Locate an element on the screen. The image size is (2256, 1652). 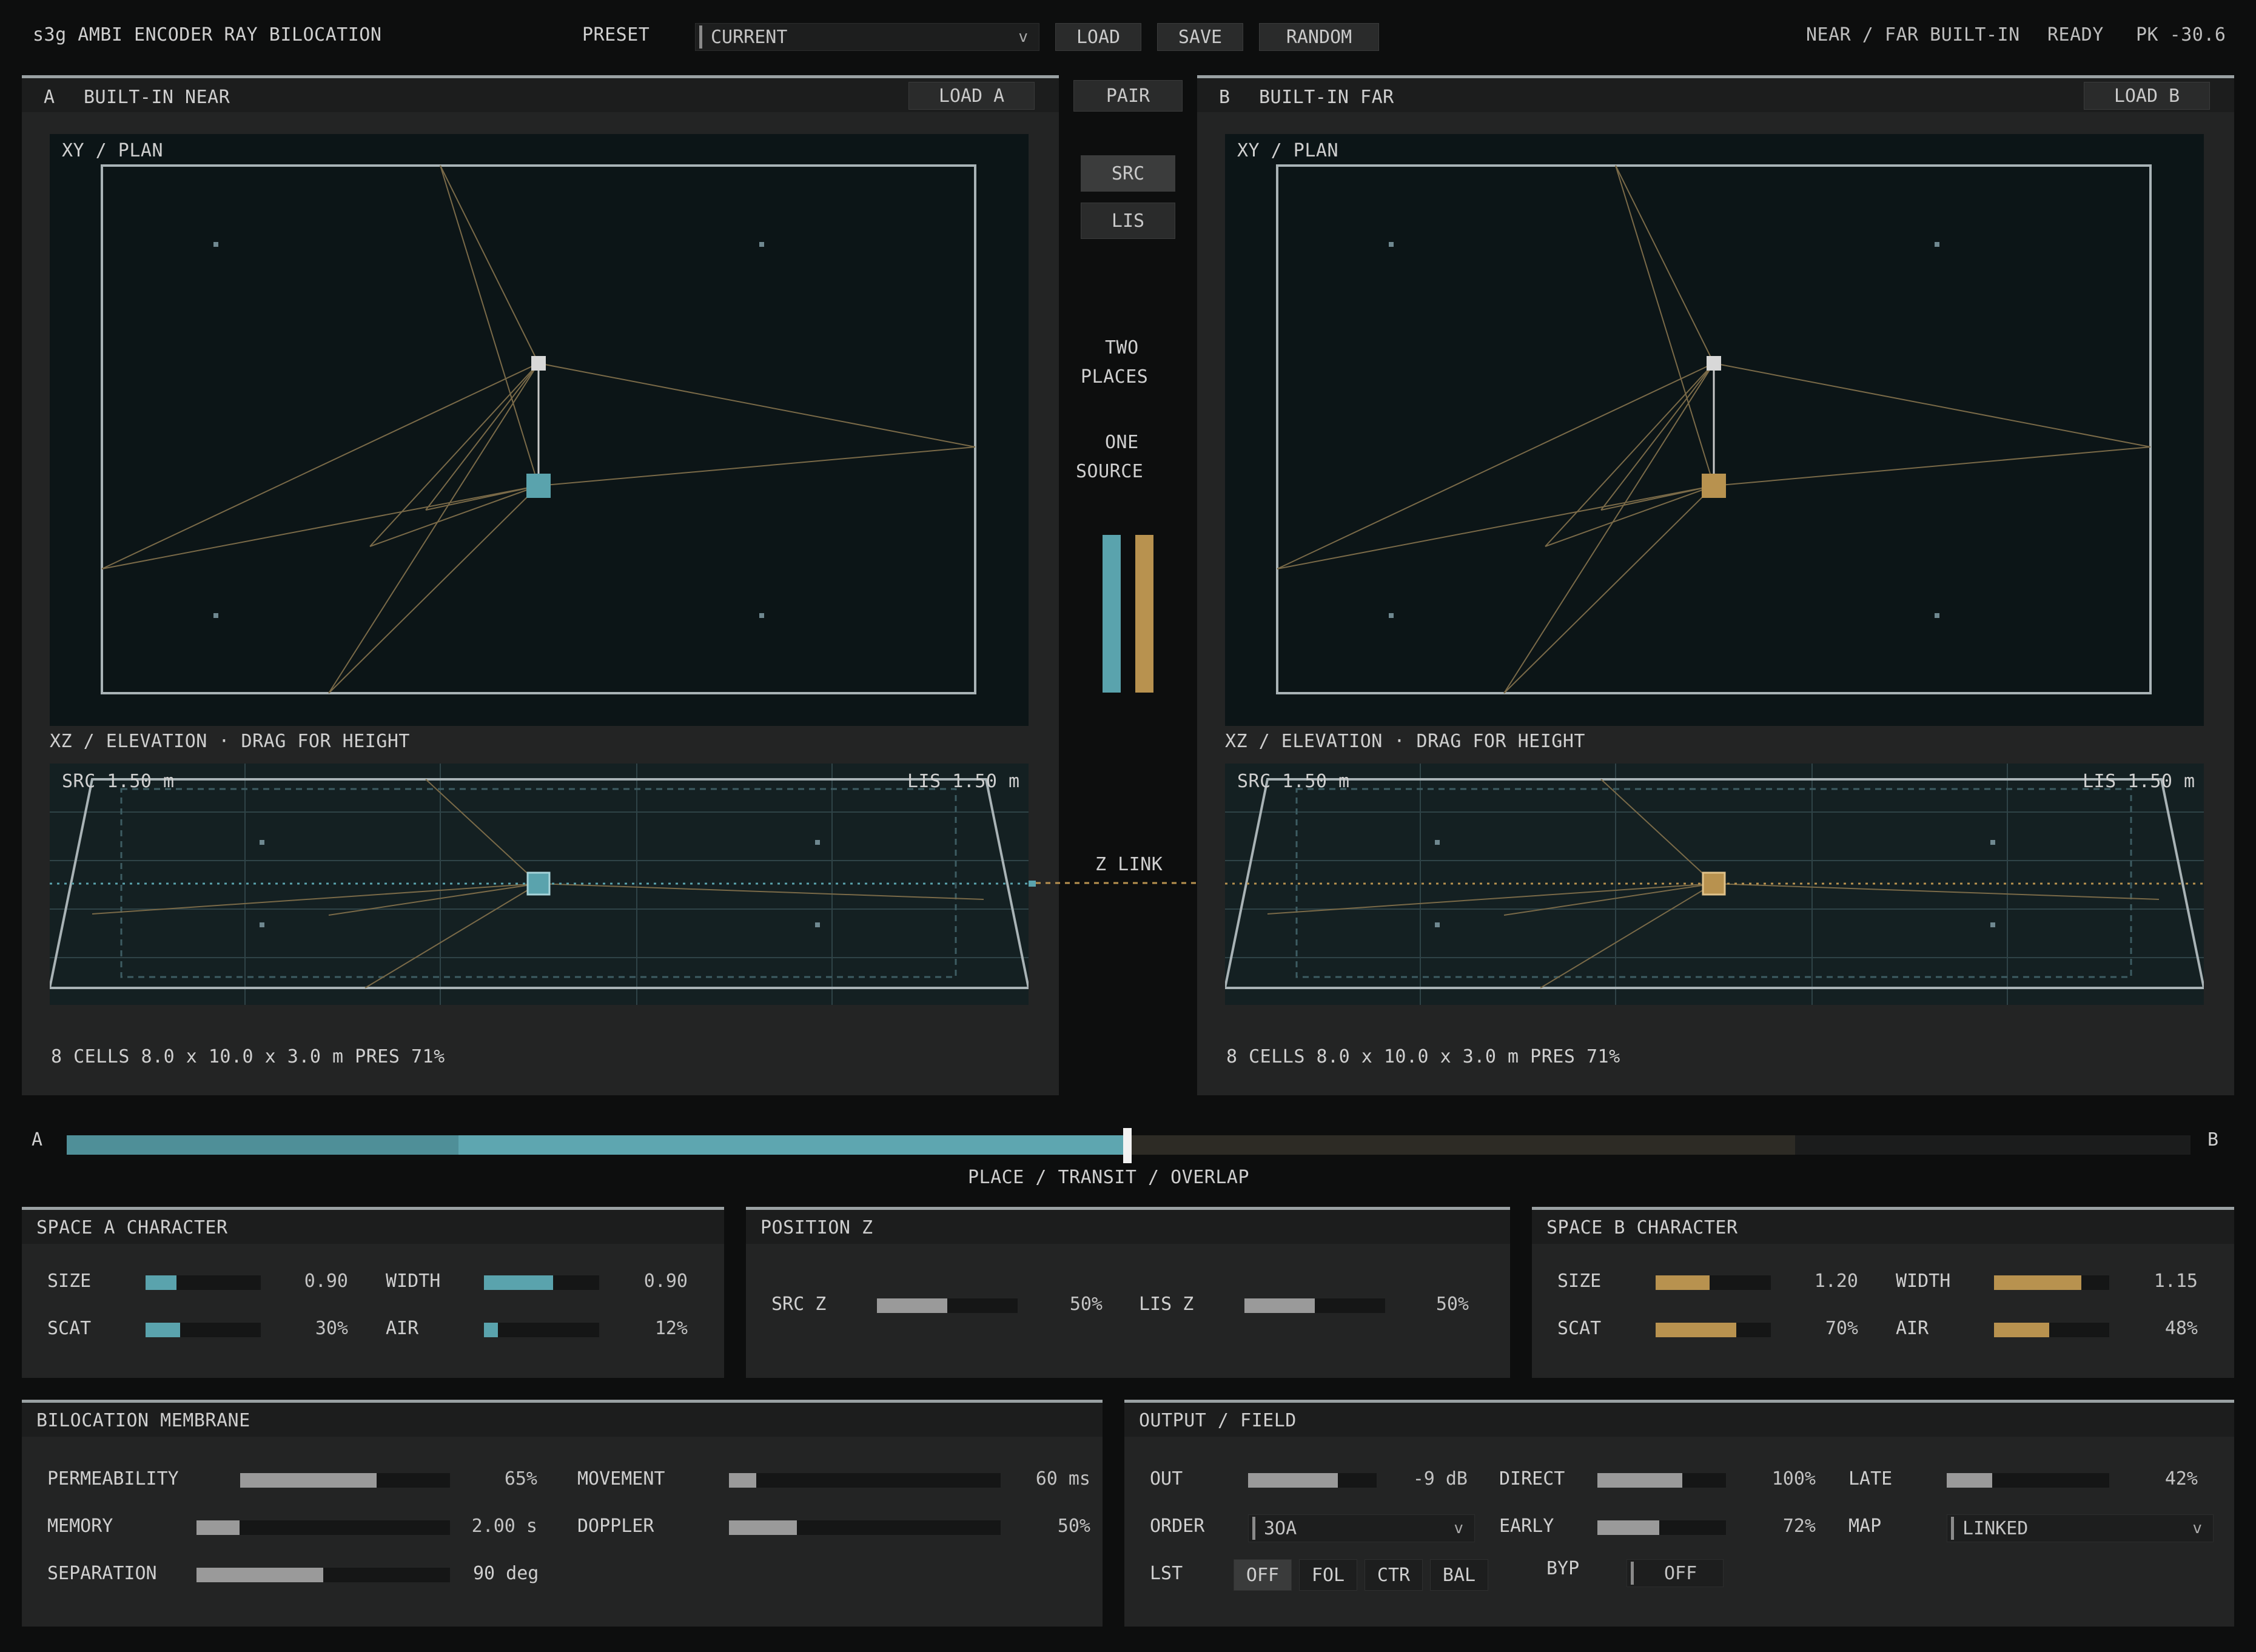
lis-z-slider is located at coordinates (1314, 1306).